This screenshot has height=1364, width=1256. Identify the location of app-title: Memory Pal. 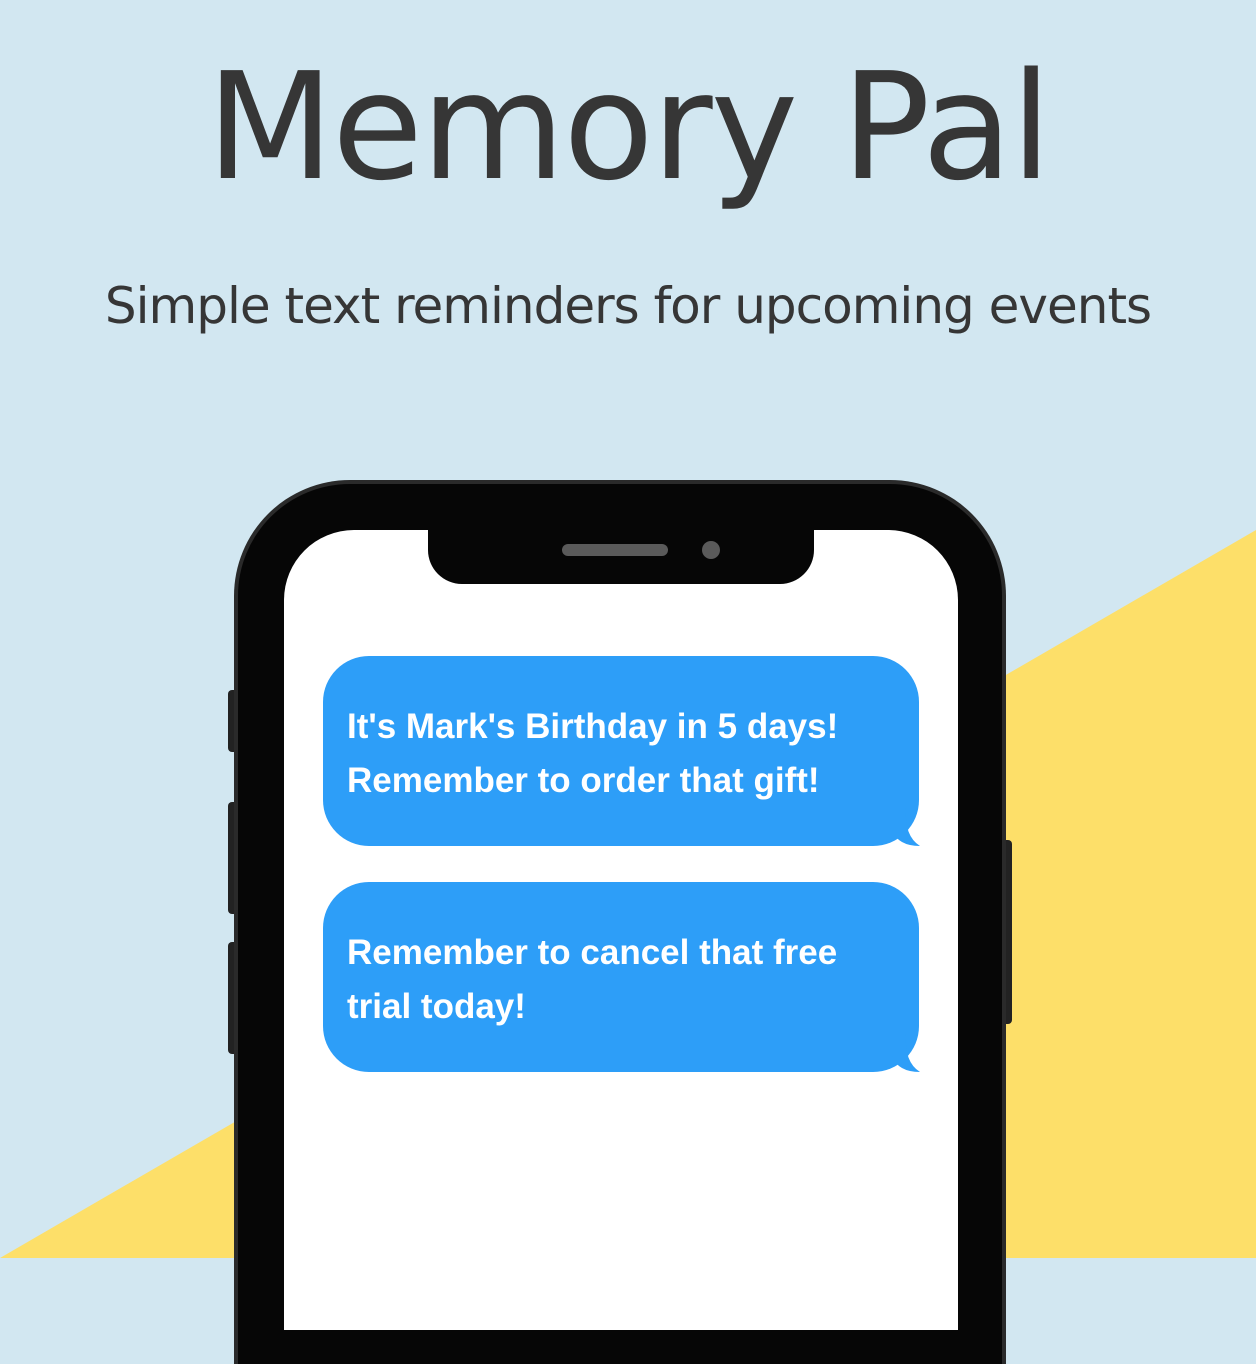
(628, 127).